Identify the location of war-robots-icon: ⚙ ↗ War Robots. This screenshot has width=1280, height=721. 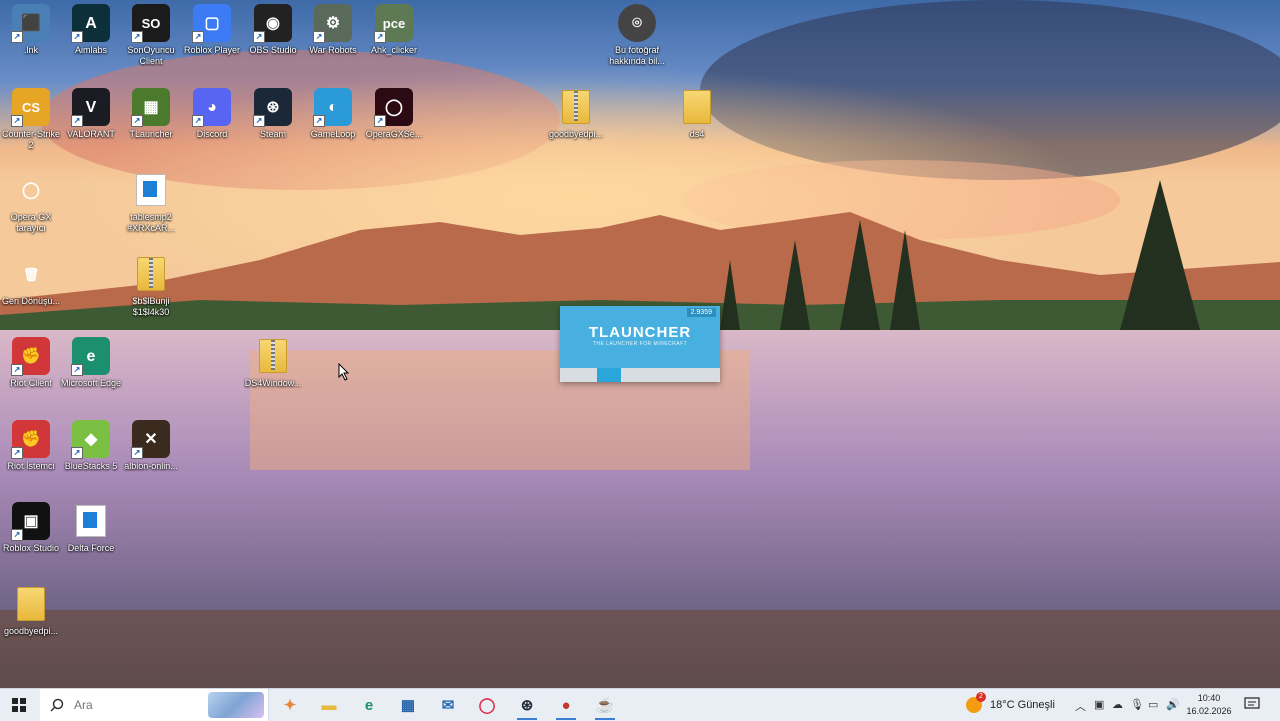
(333, 30).